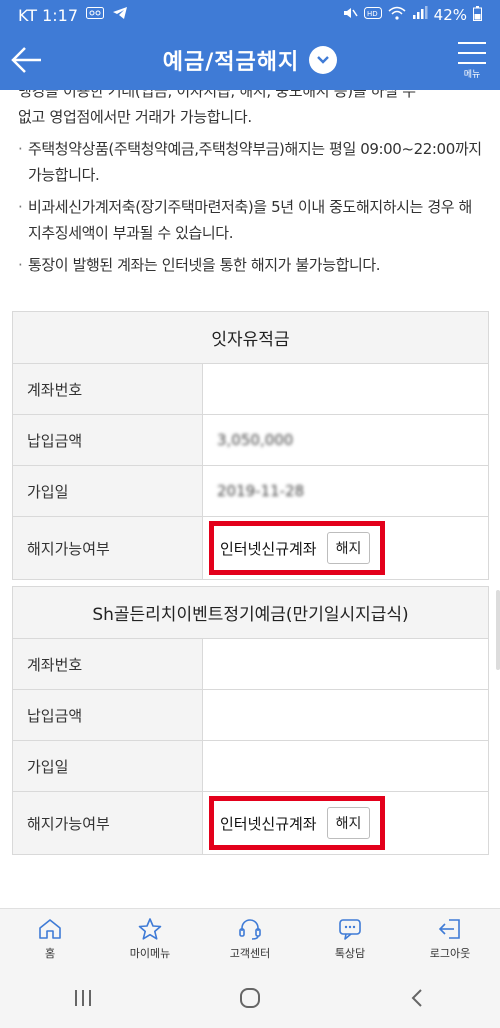  I want to click on table-row: 납입금액 3,050,000, so click(250, 440).